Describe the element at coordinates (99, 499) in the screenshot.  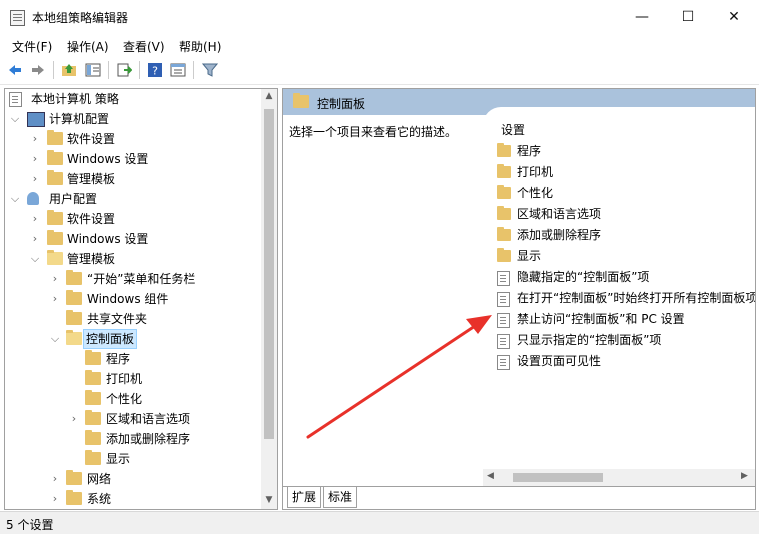
I see `tree-label: 系统` at that location.